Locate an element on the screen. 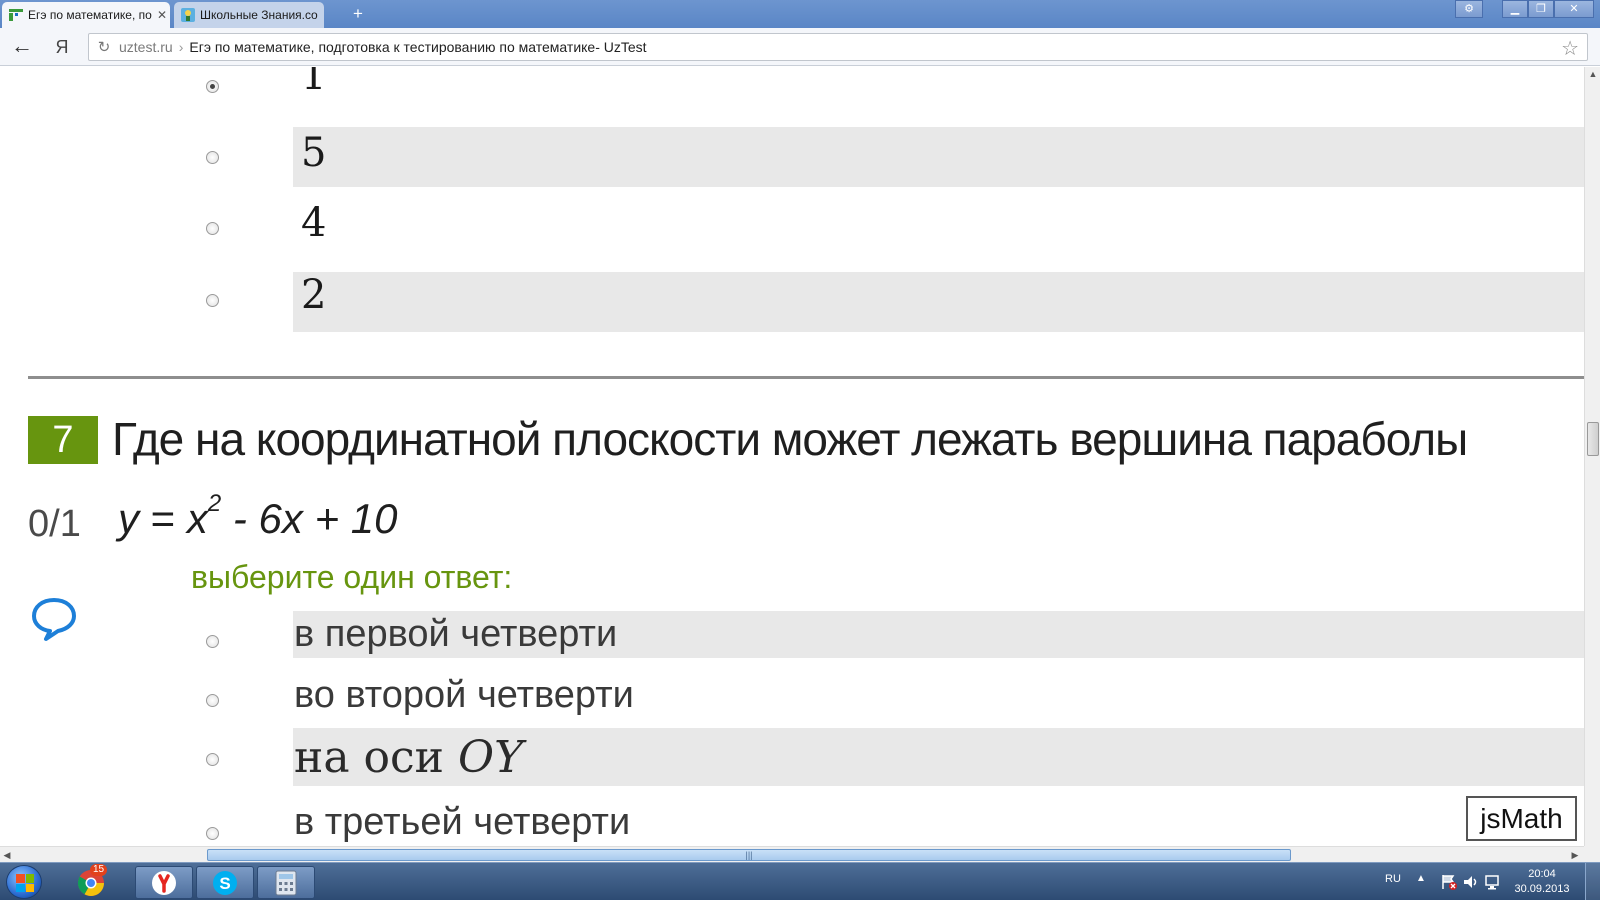  uztest-favicon-icon is located at coordinates (16, 15).